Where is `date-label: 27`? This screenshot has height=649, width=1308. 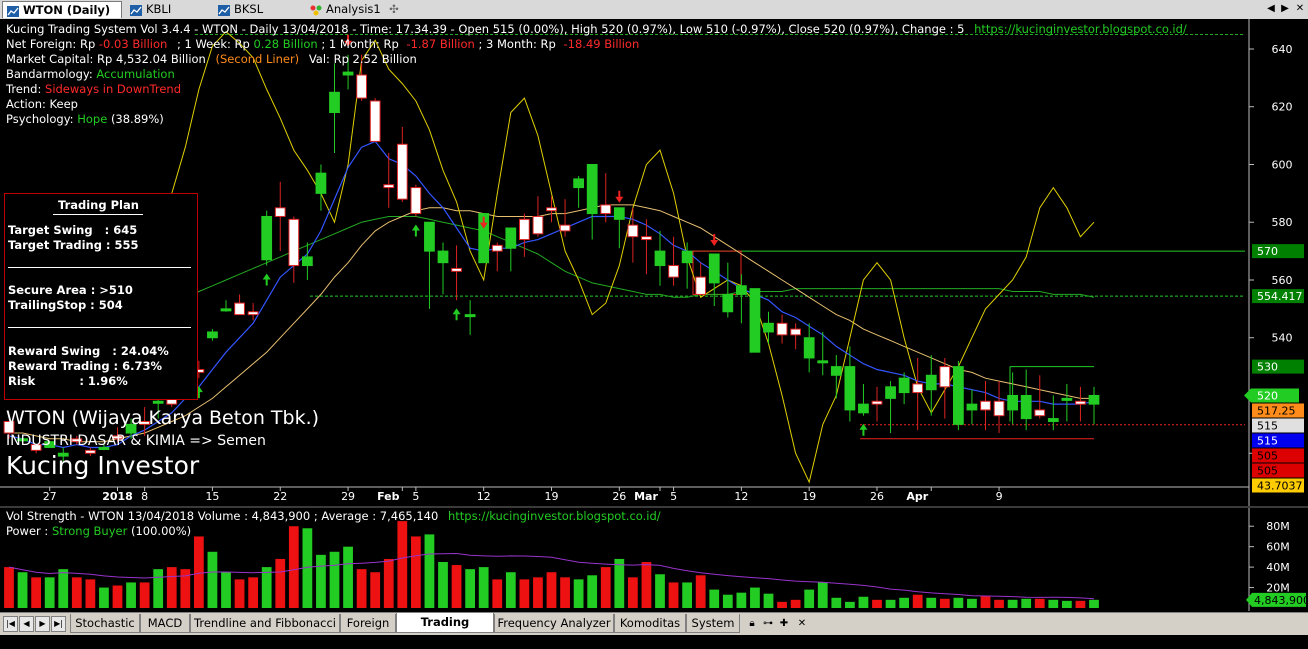
date-label: 27 is located at coordinates (50, 496).